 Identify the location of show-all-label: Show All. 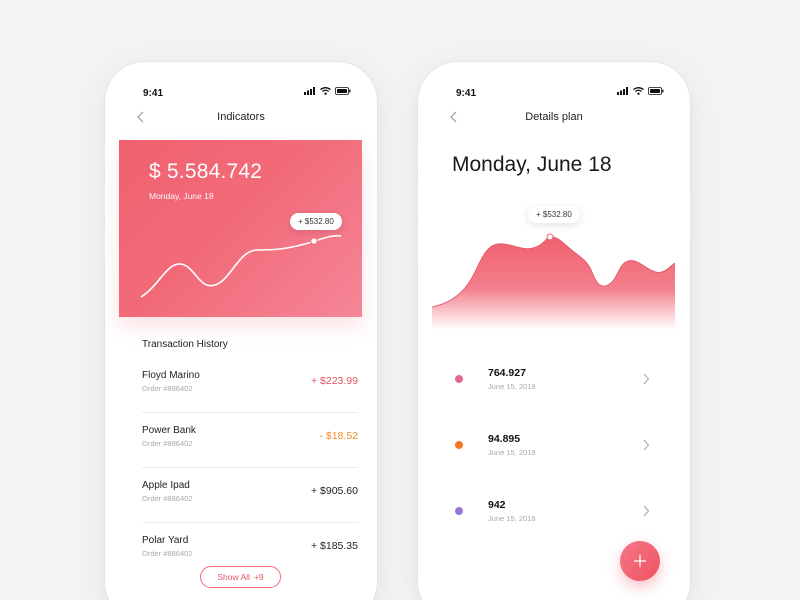
(233, 577).